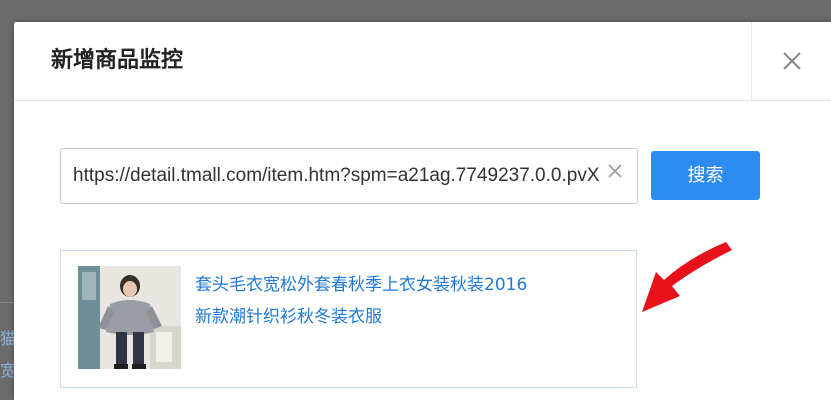 The image size is (831, 400). What do you see at coordinates (7, 339) in the screenshot?
I see `background-text-fragment: 猫` at bounding box center [7, 339].